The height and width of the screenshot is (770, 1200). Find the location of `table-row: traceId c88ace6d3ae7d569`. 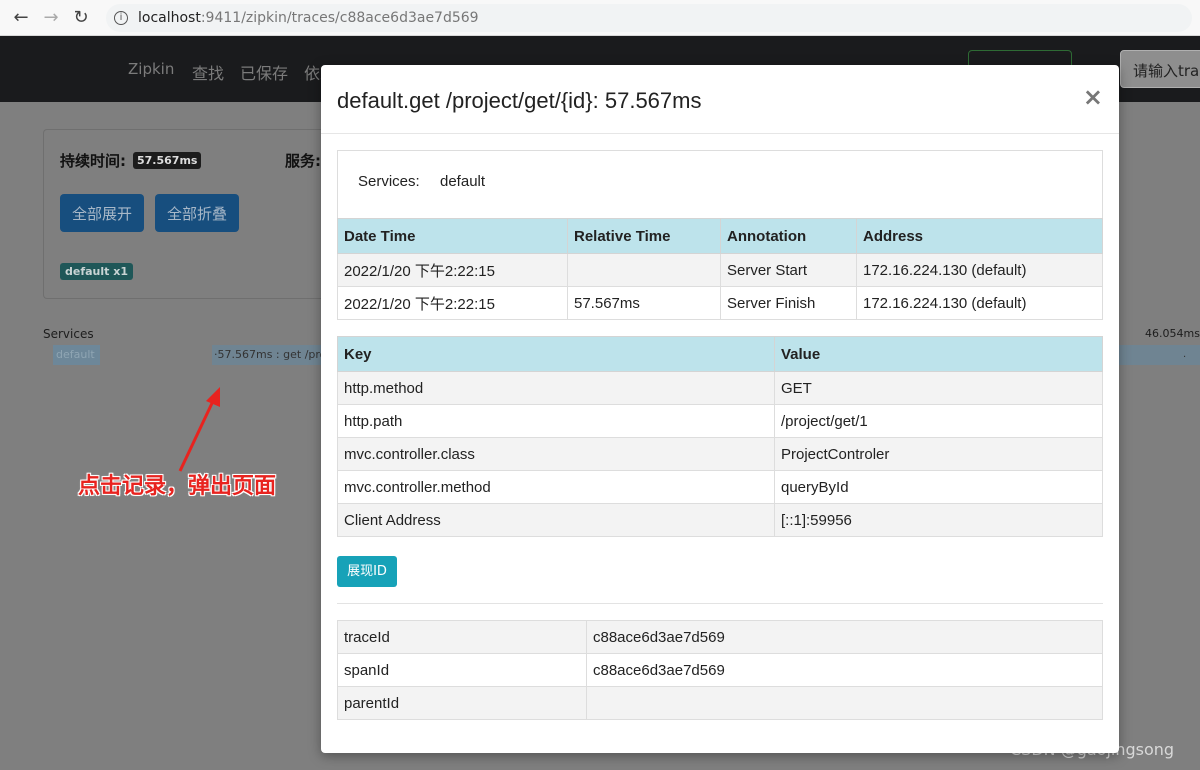

table-row: traceId c88ace6d3ae7d569 is located at coordinates (720, 637).